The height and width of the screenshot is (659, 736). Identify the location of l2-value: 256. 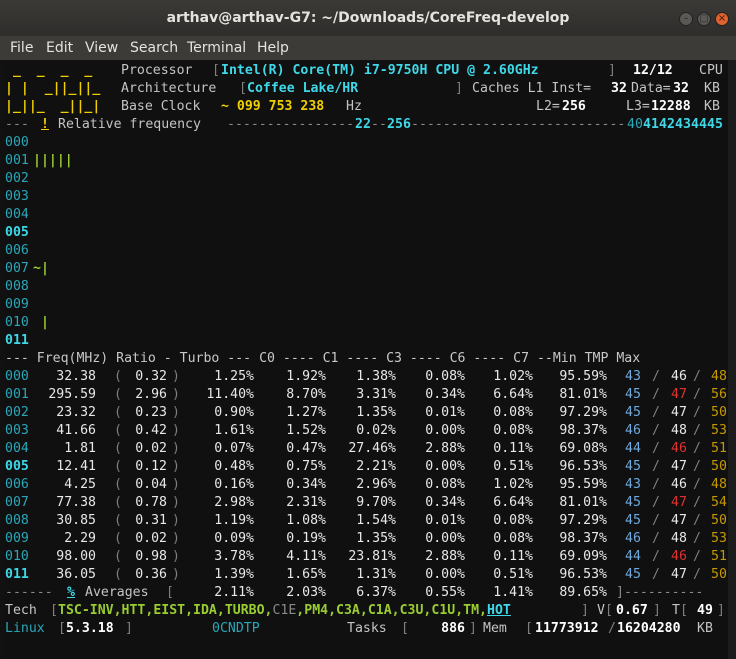
(574, 106).